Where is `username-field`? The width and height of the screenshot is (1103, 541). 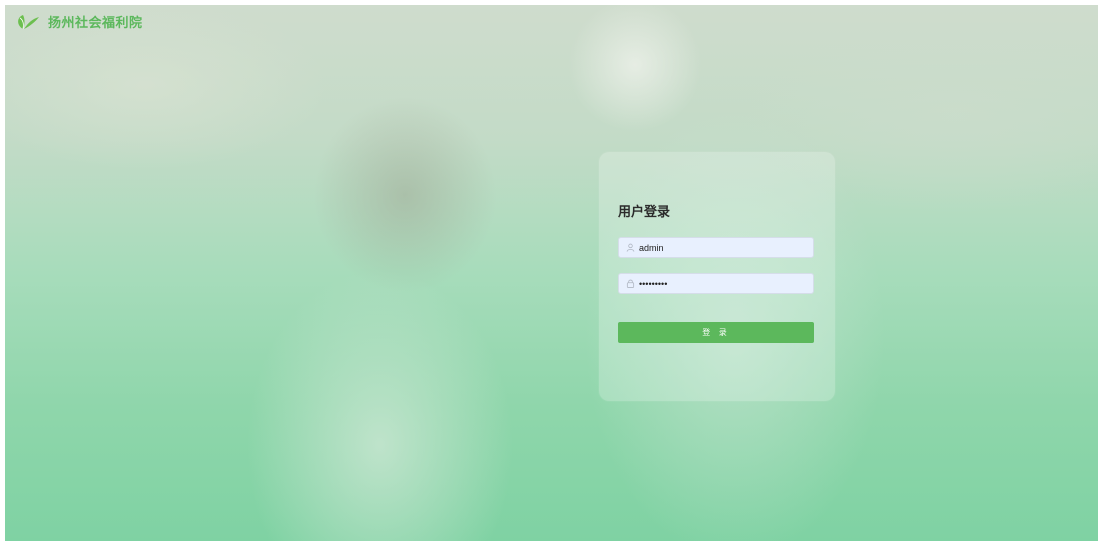 username-field is located at coordinates (716, 247).